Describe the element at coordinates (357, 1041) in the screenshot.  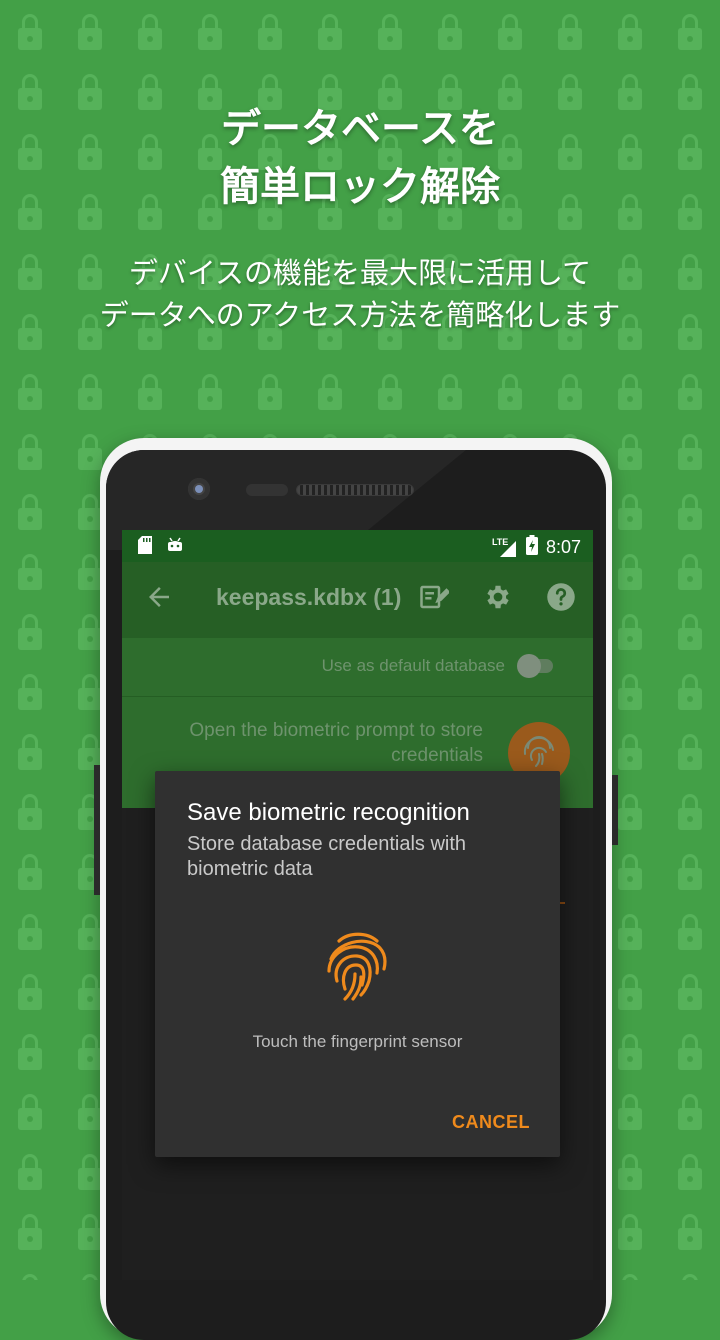
I see `dialog-hint: Touch the fingerprint sensor` at that location.